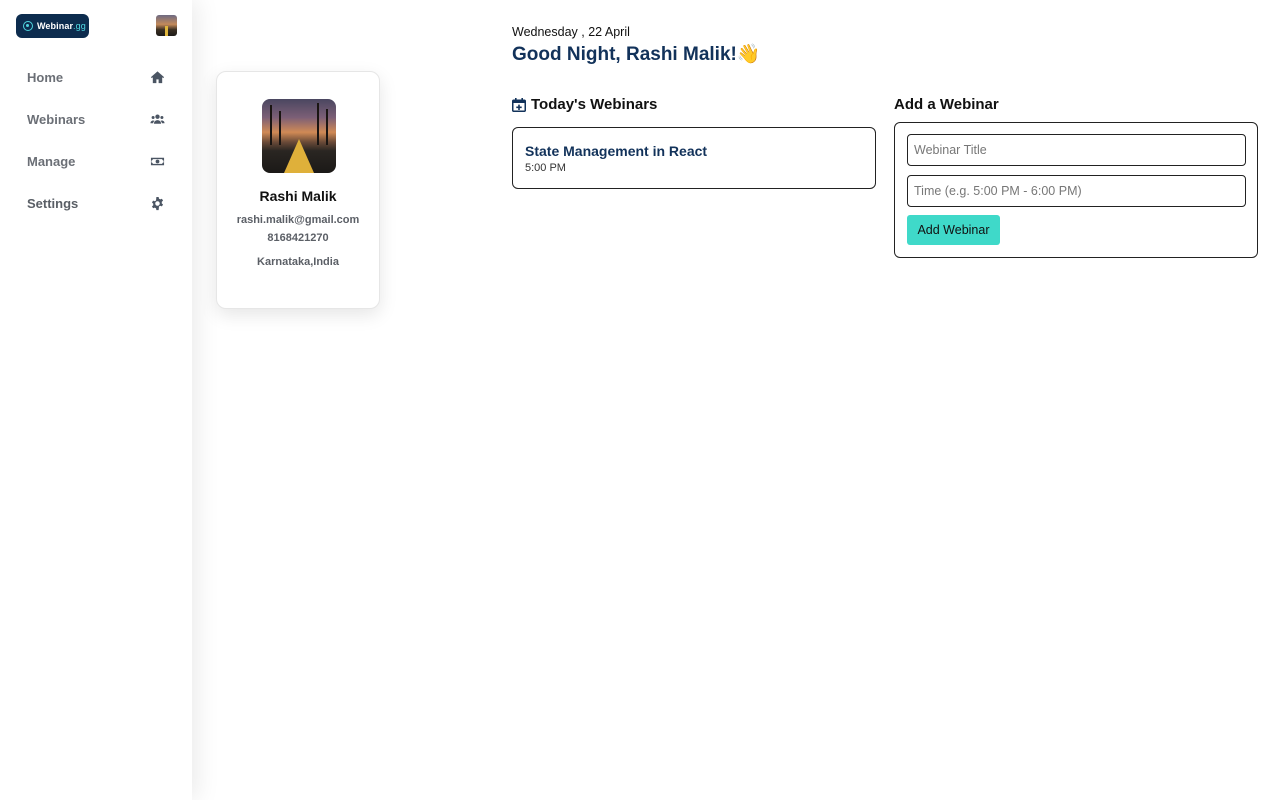 The image size is (1280, 800). What do you see at coordinates (96, 77) in the screenshot?
I see `sidebar-item-home: Home` at bounding box center [96, 77].